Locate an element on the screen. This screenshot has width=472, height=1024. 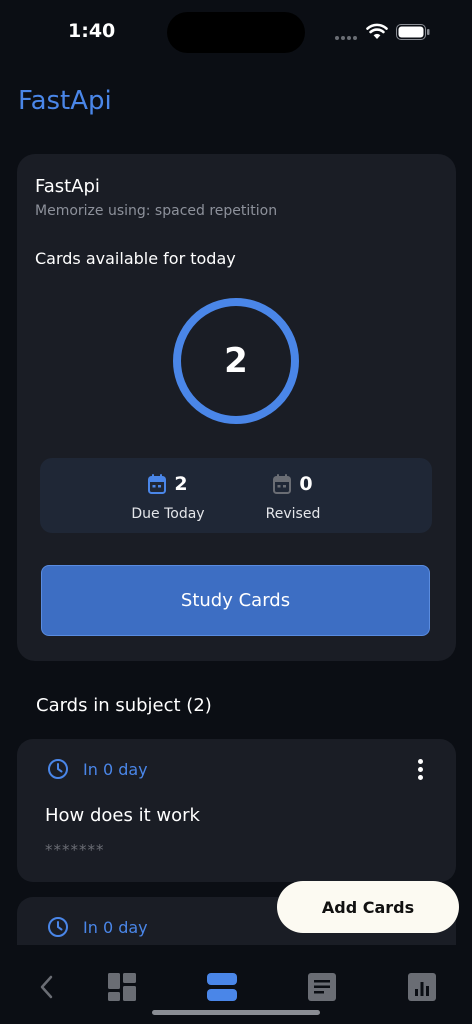
more-vert-icon is located at coordinates (421, 770).